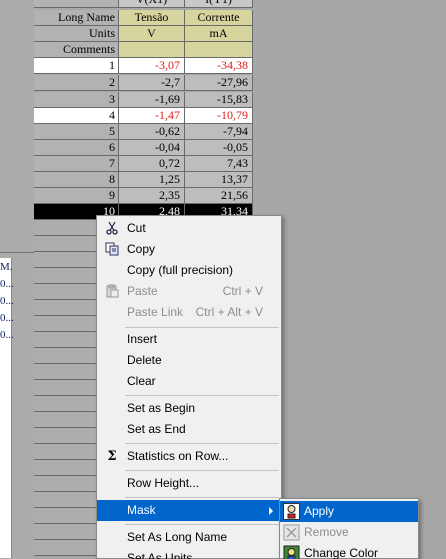  I want to click on row-number: 4, so click(76, 116).